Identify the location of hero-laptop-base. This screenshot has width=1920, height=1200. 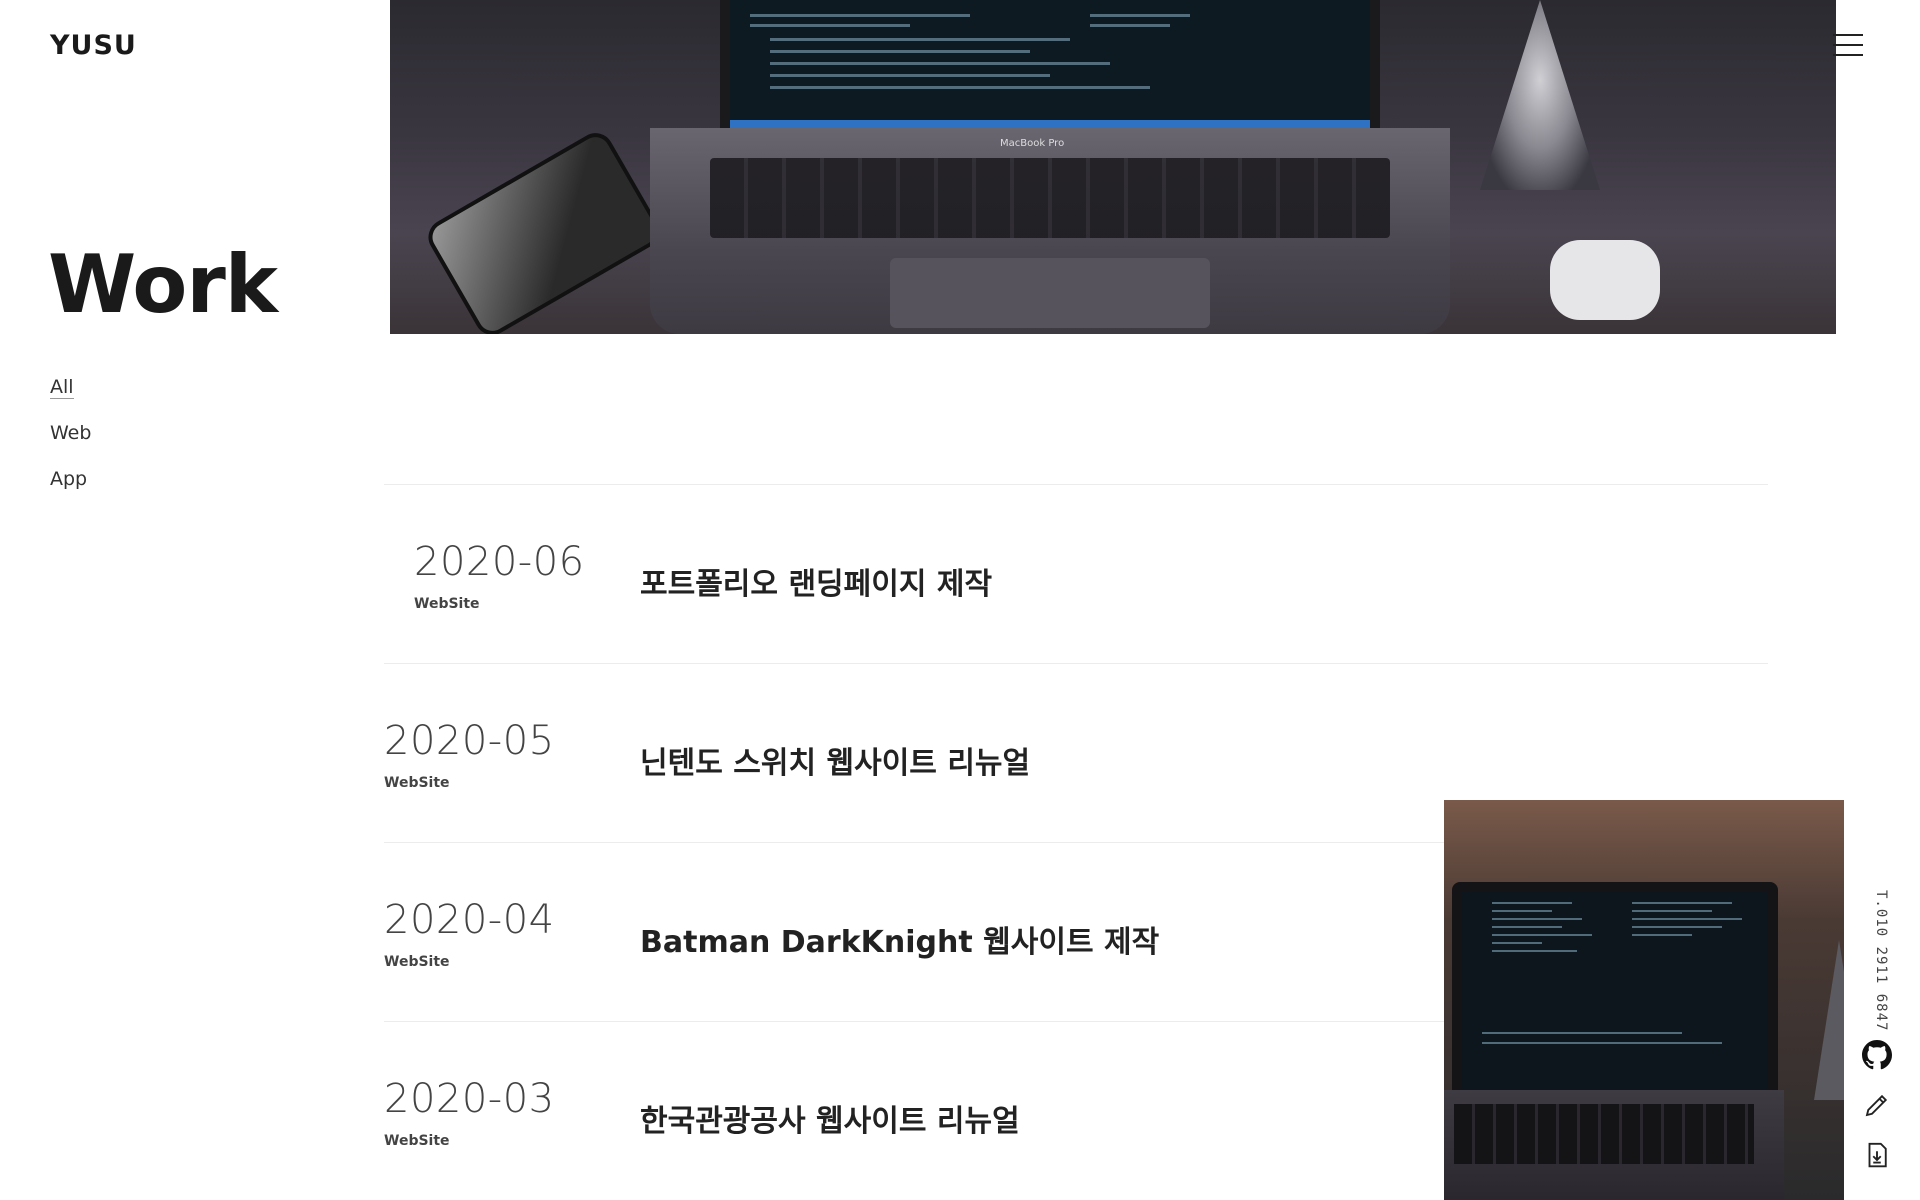
(1050, 231).